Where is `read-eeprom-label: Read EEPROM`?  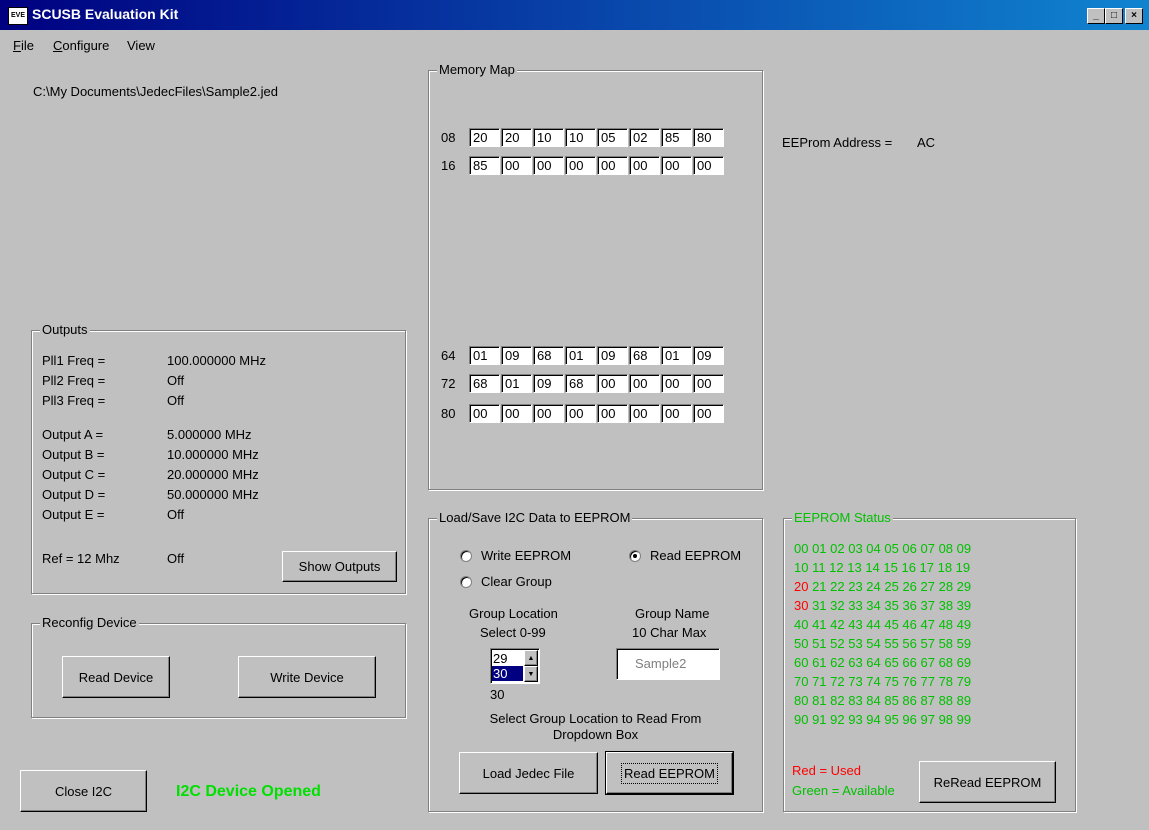 read-eeprom-label: Read EEPROM is located at coordinates (695, 555).